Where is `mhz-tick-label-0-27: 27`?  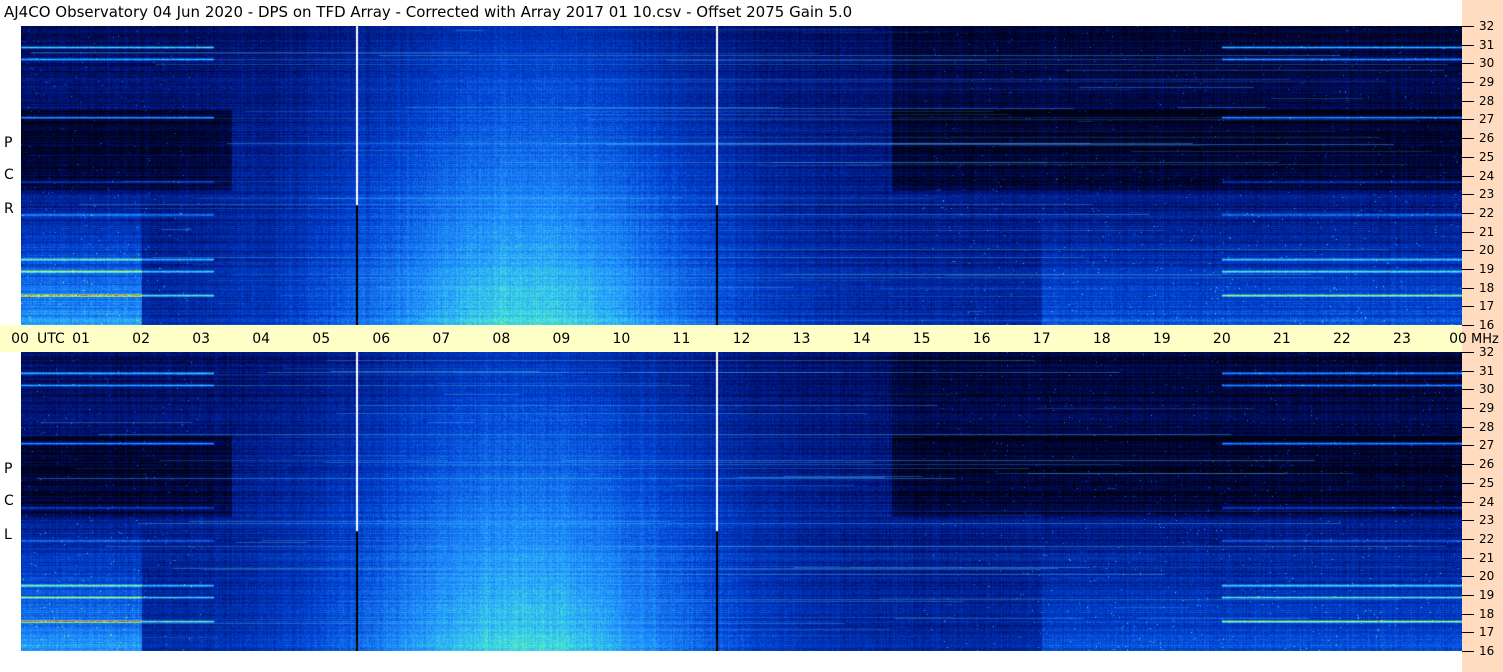
mhz-tick-label-0-27: 27 is located at coordinates (1487, 119).